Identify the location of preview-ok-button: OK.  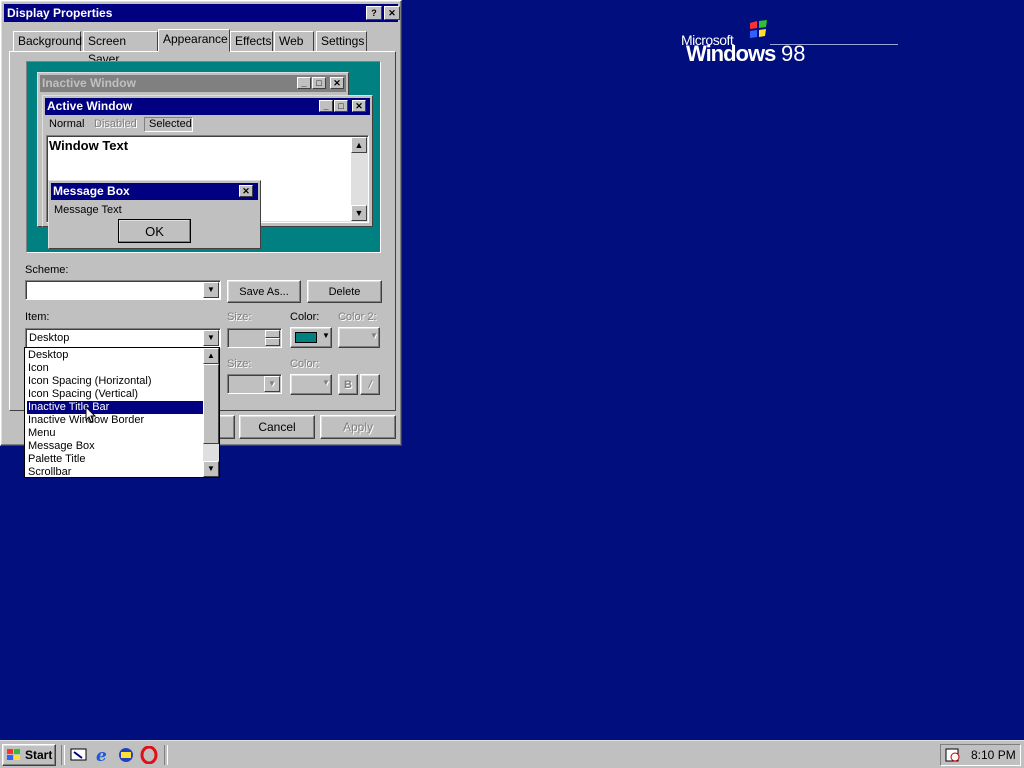
(154, 231).